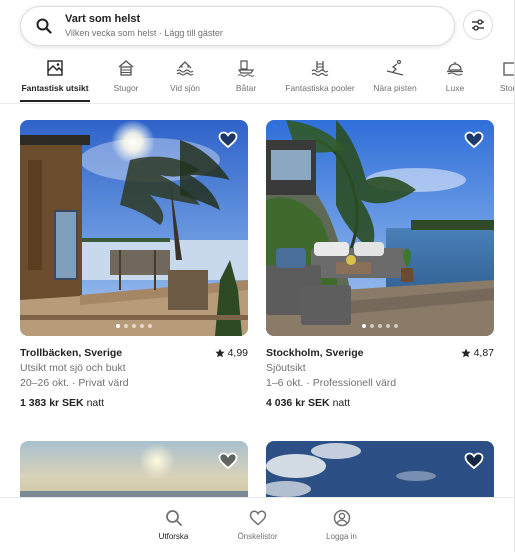 The height and width of the screenshot is (552, 515). I want to click on listing-rating: 4,87, so click(477, 353).